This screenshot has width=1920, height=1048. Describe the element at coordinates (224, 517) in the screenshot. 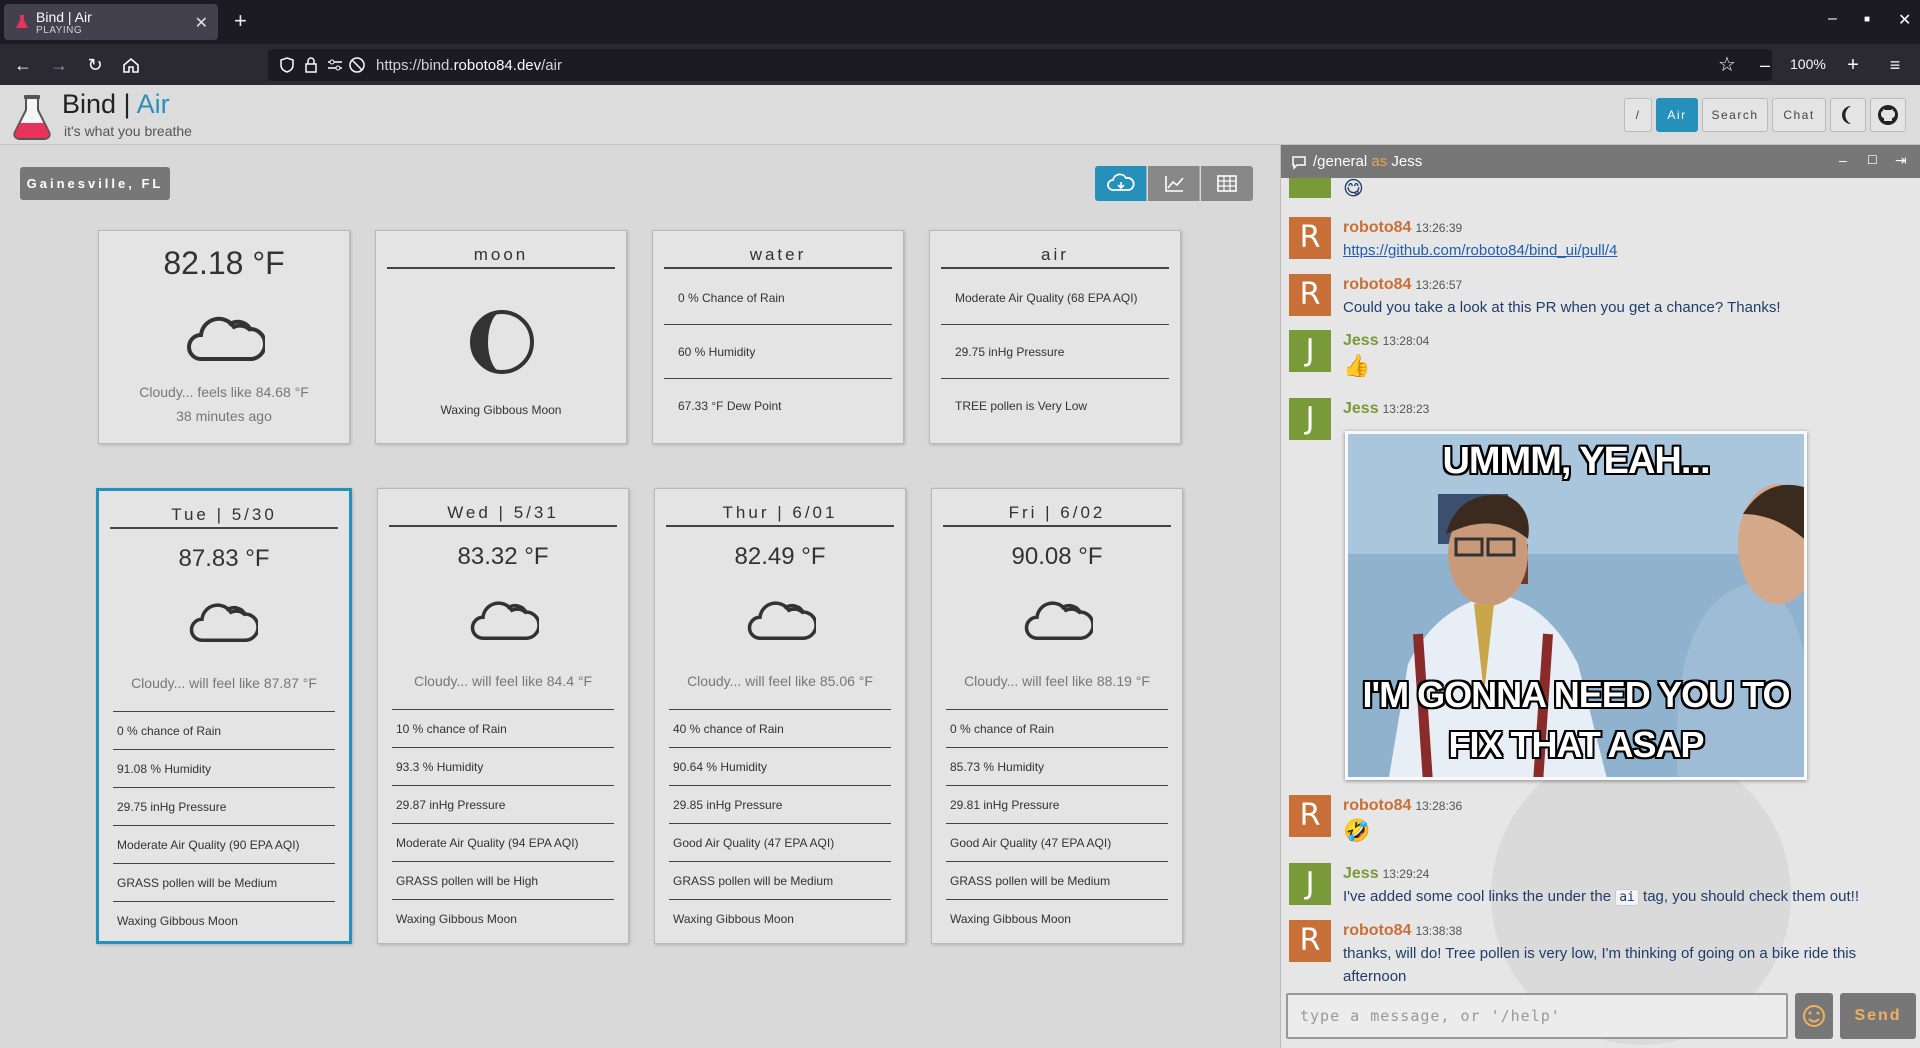

I see `forecast-day: Tue | 5/30` at that location.